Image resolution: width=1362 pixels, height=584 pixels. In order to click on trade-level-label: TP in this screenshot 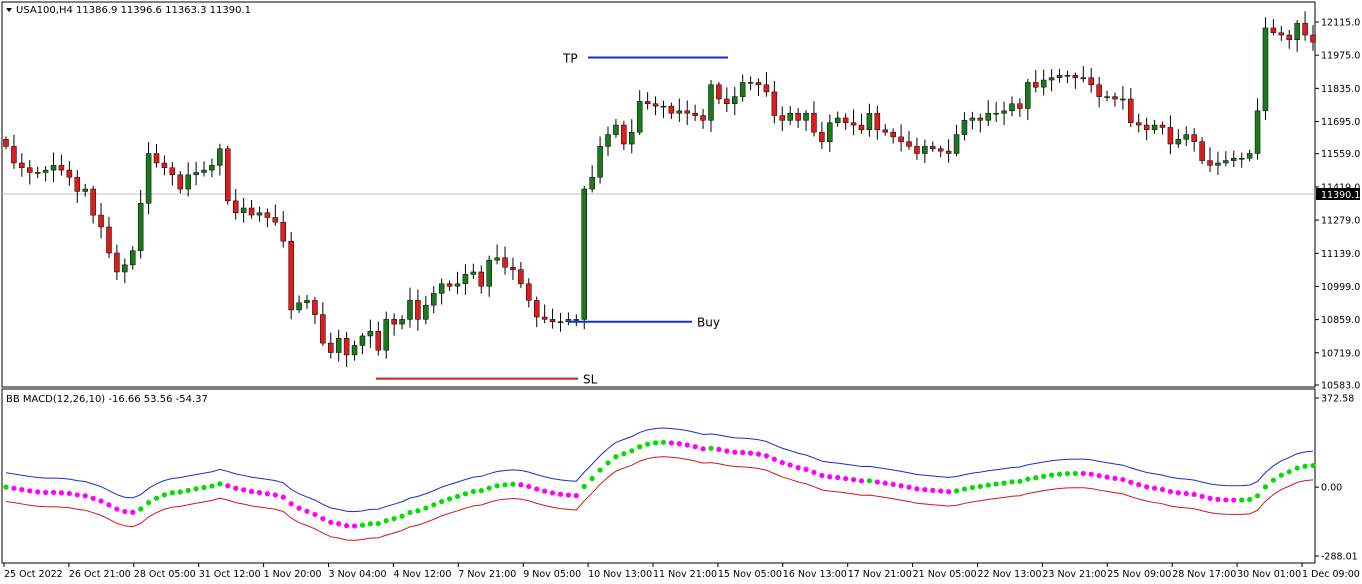, I will do `click(570, 59)`.